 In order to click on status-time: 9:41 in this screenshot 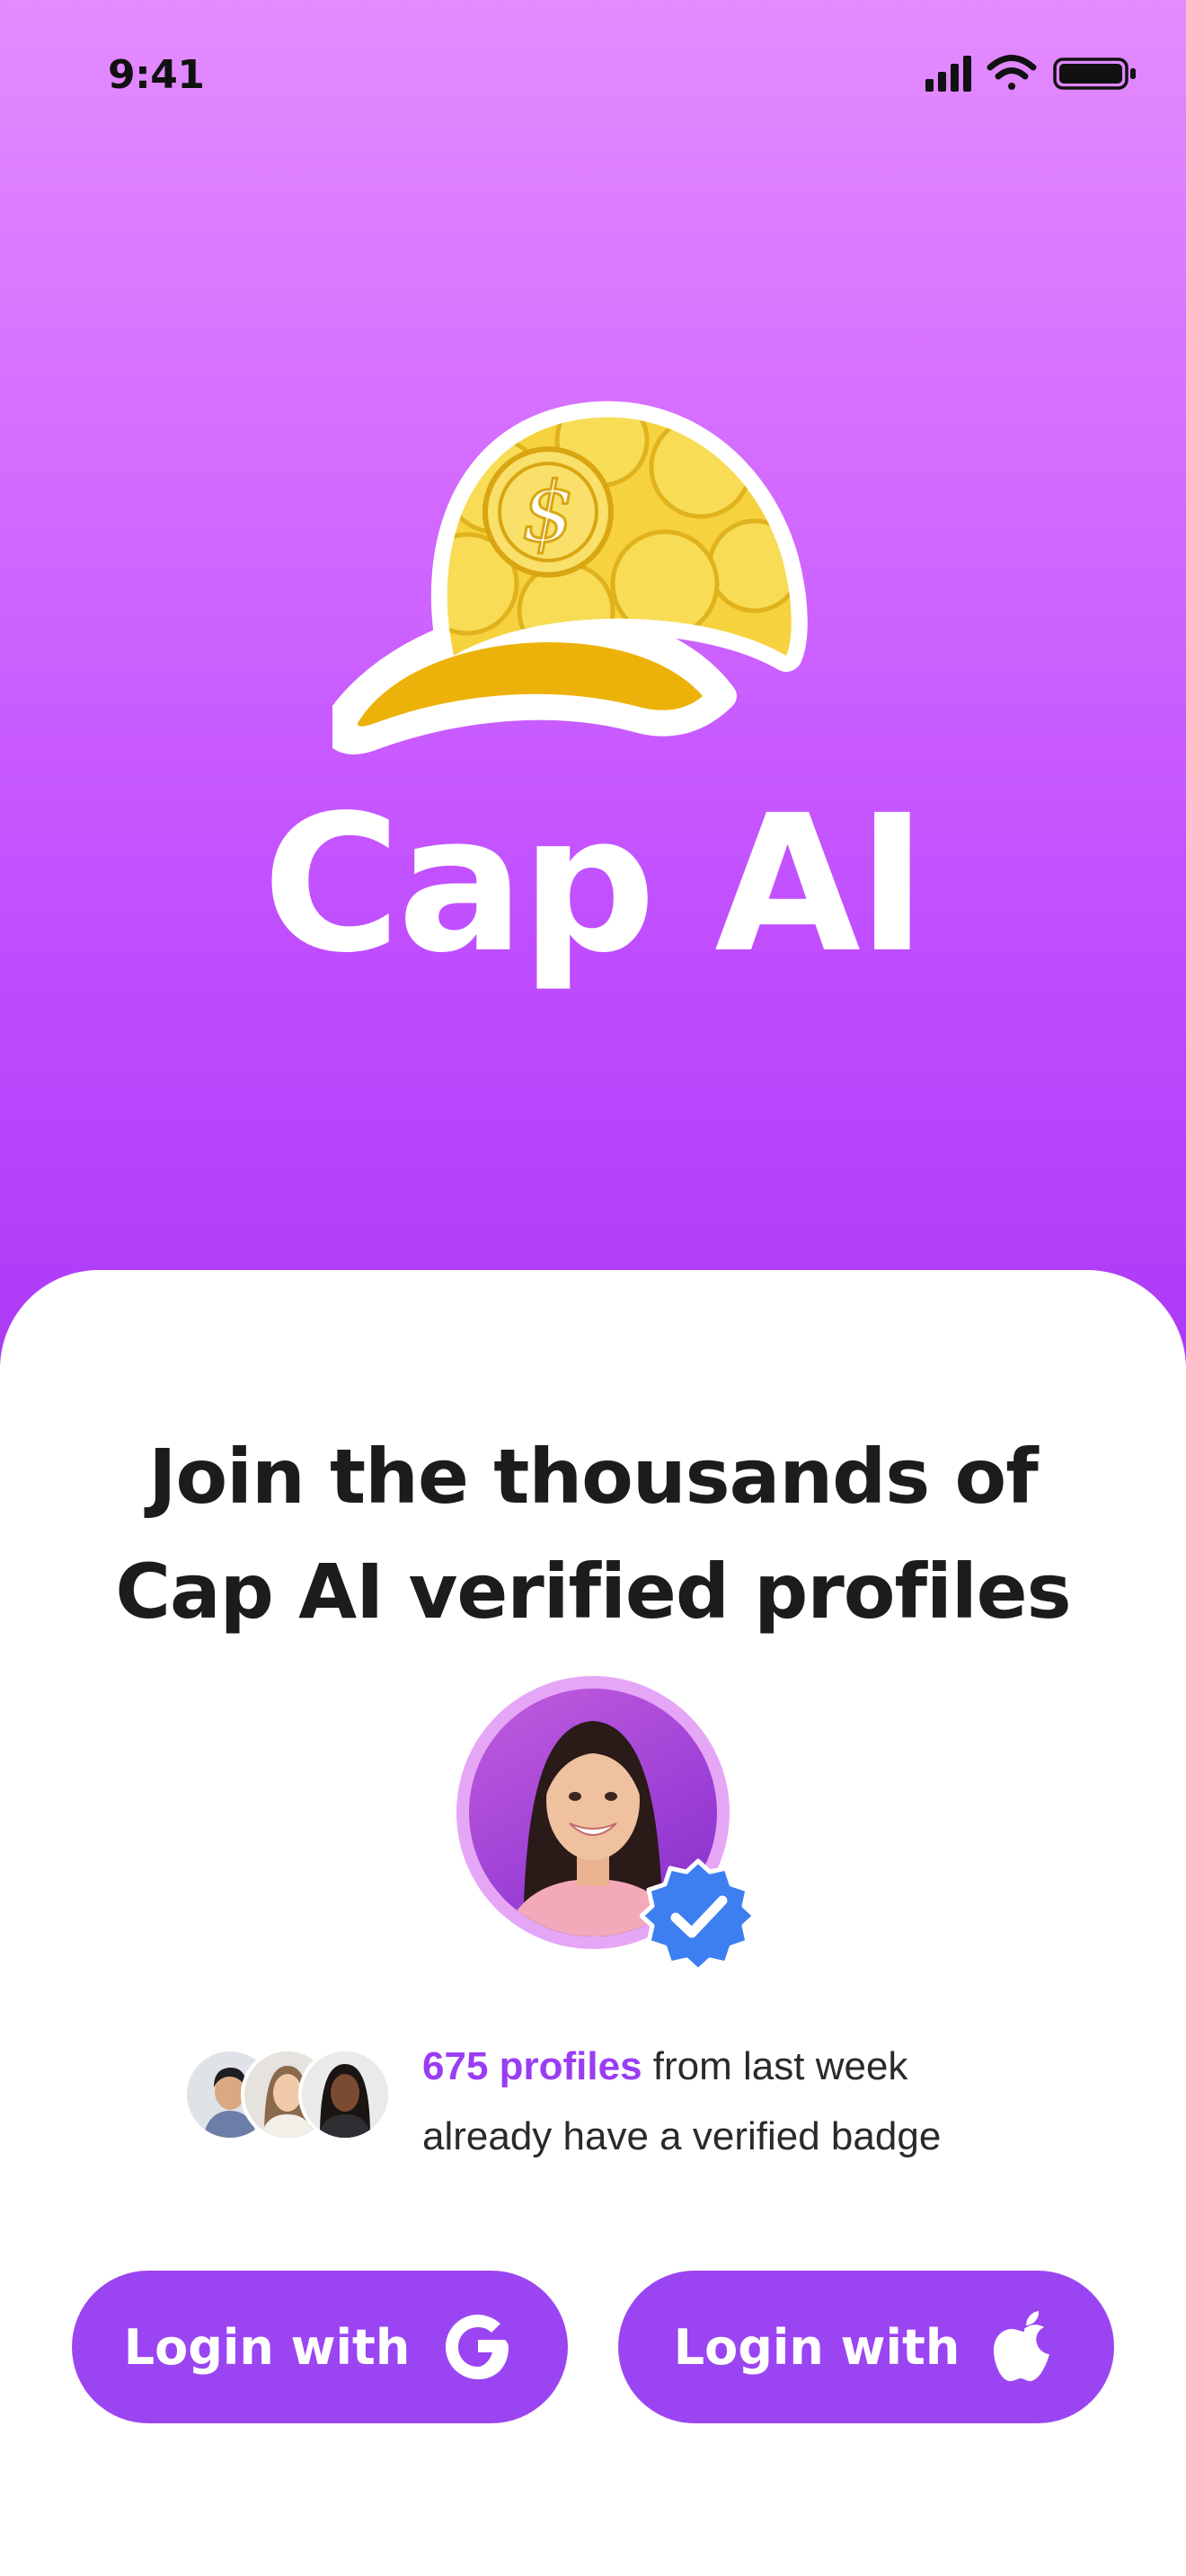, I will do `click(156, 75)`.